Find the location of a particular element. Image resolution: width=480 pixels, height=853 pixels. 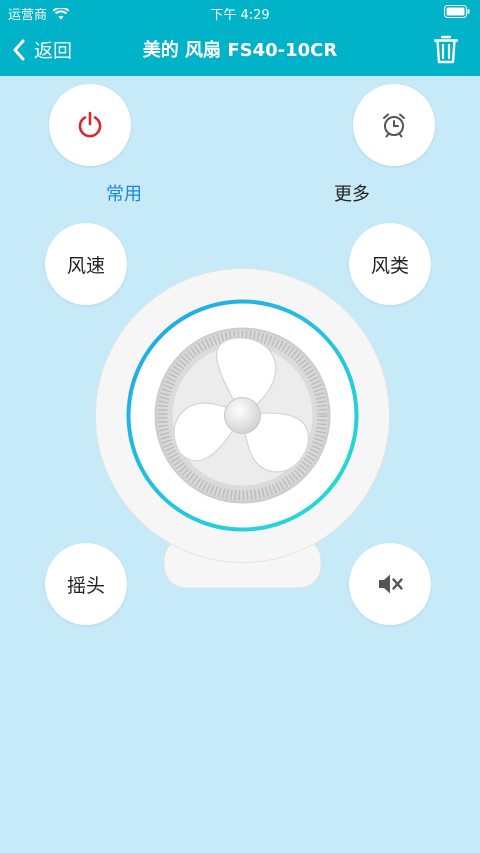

timer-button is located at coordinates (394, 125).